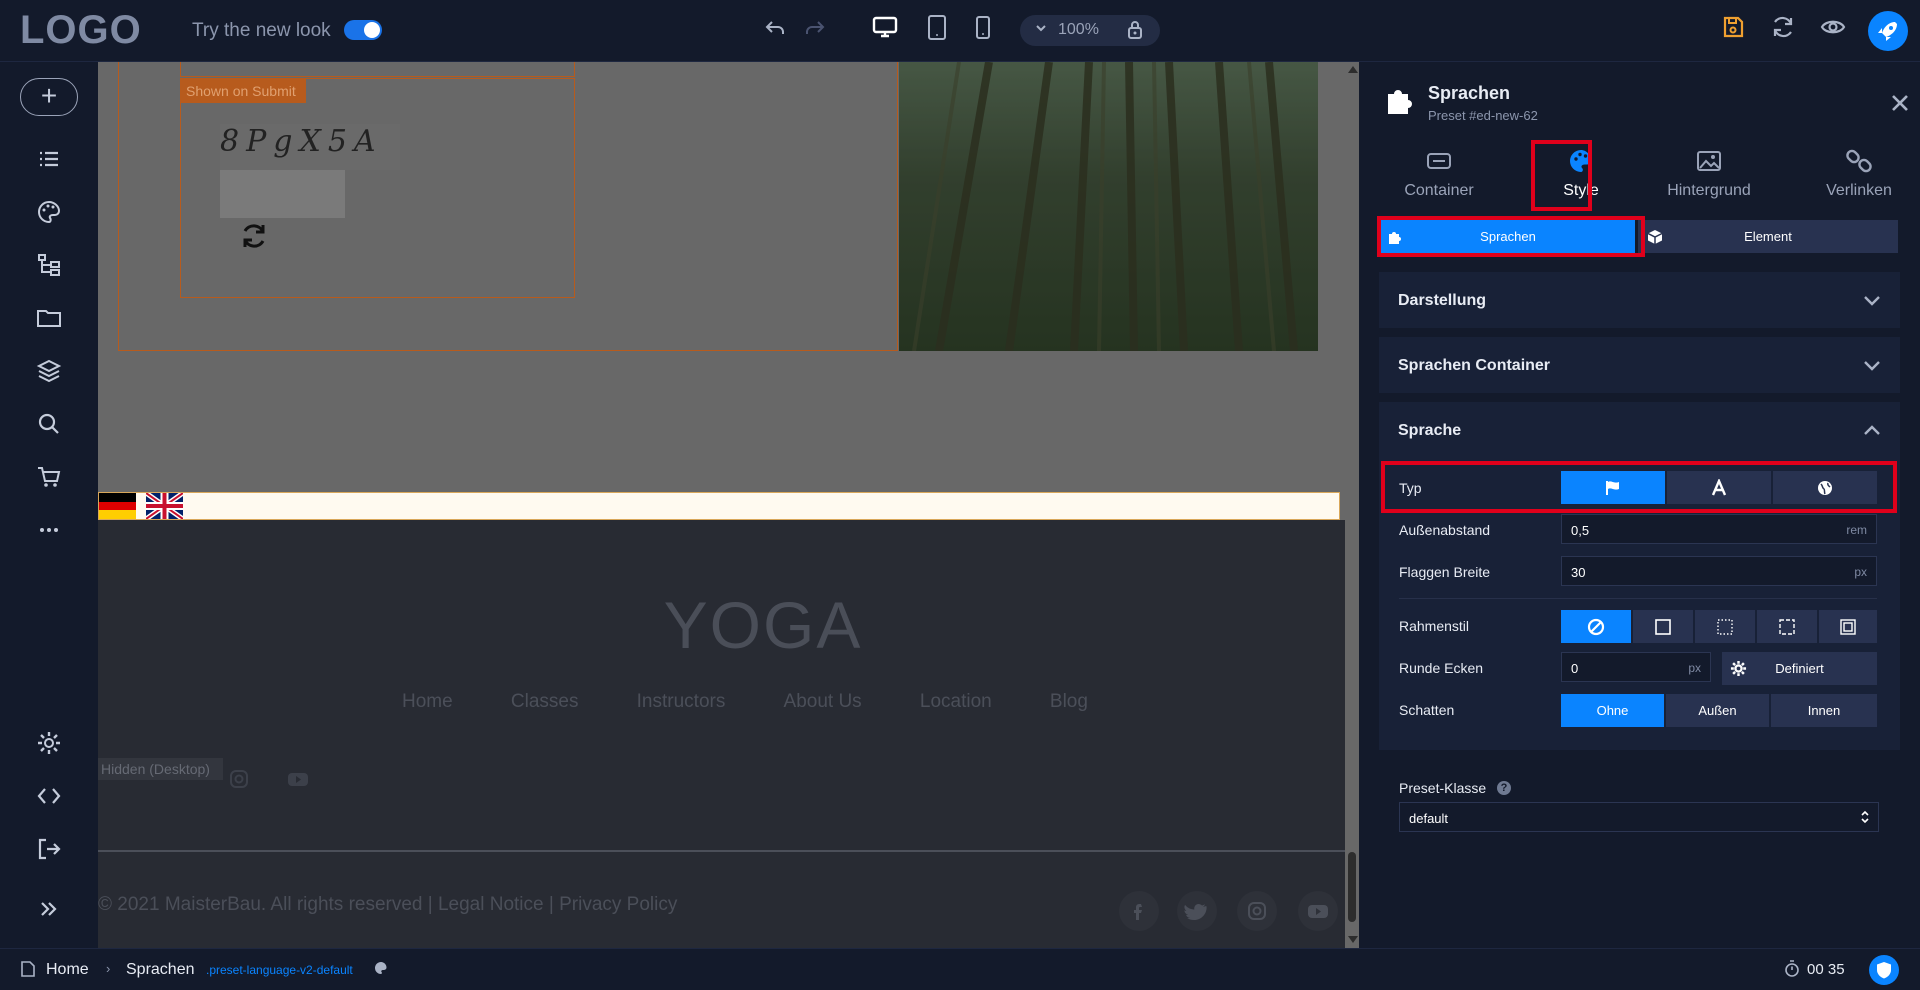 The height and width of the screenshot is (990, 1920). I want to click on new-look-toggle, so click(363, 30).